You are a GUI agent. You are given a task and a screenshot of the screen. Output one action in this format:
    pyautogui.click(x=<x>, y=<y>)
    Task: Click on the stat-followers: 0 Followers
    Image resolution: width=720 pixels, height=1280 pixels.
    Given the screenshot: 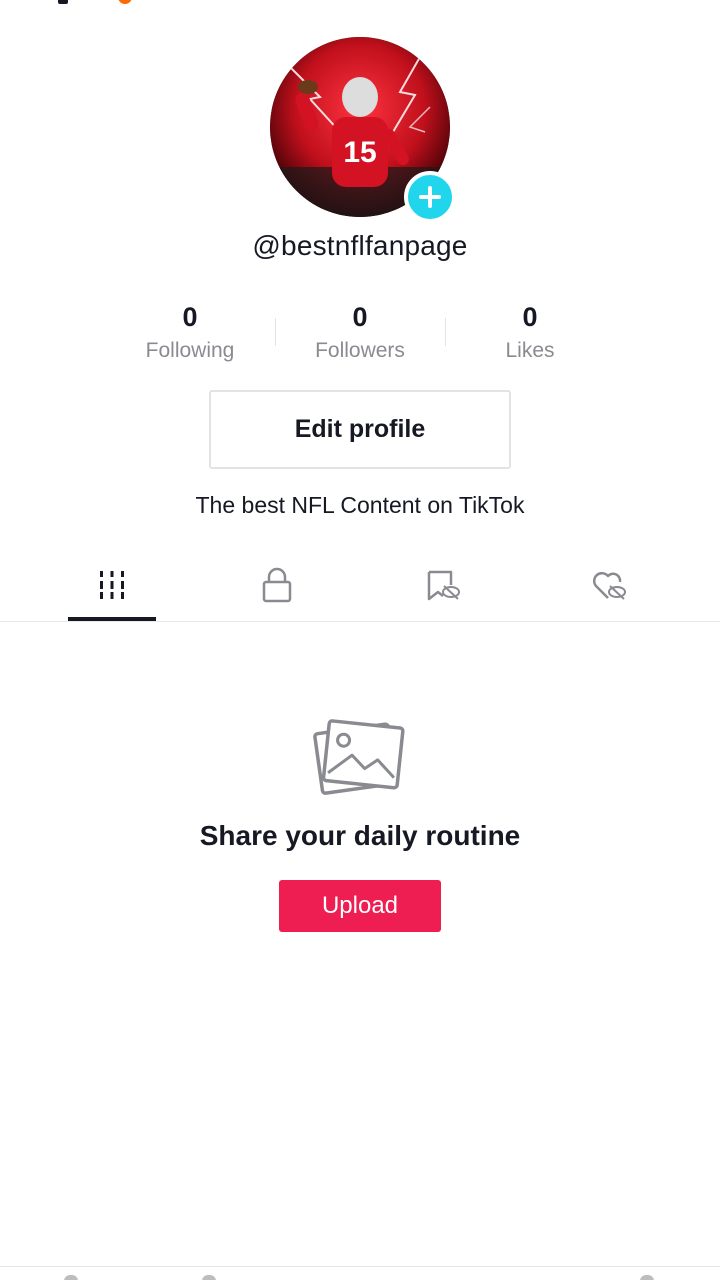 What is the action you would take?
    pyautogui.click(x=360, y=335)
    